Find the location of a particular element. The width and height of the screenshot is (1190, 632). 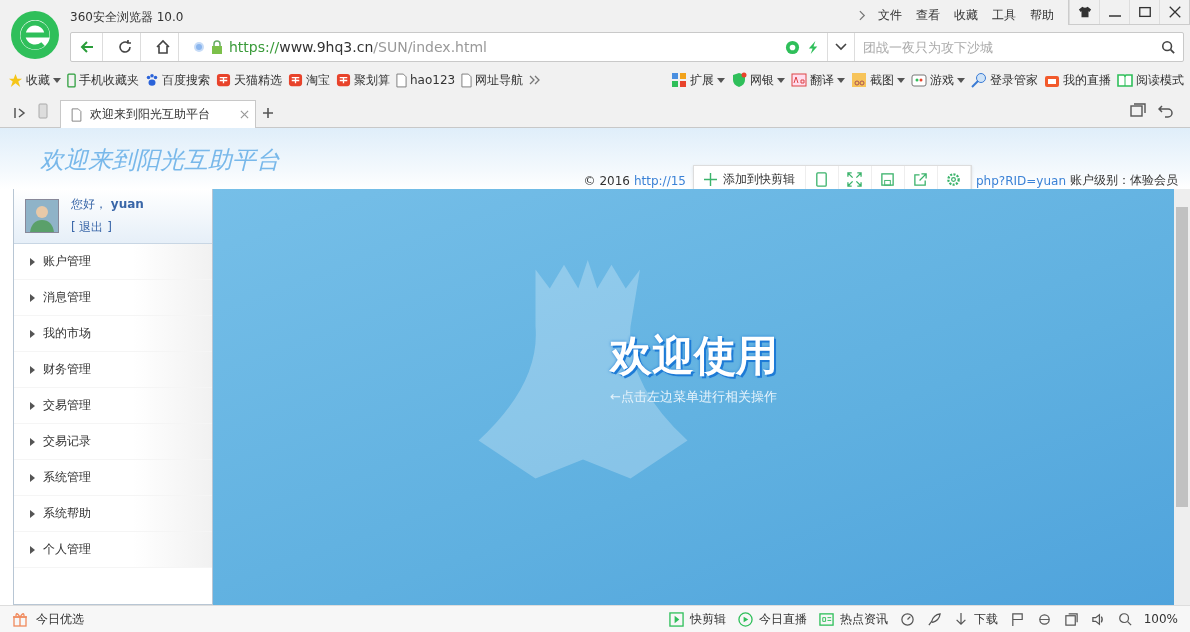

menu-item: 帮助 is located at coordinates (1042, 15).